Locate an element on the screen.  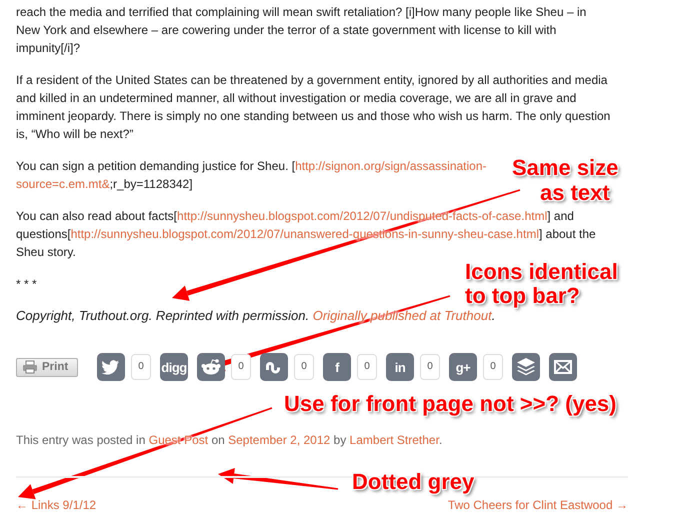
annotation-text: to top bar? is located at coordinates (522, 296).